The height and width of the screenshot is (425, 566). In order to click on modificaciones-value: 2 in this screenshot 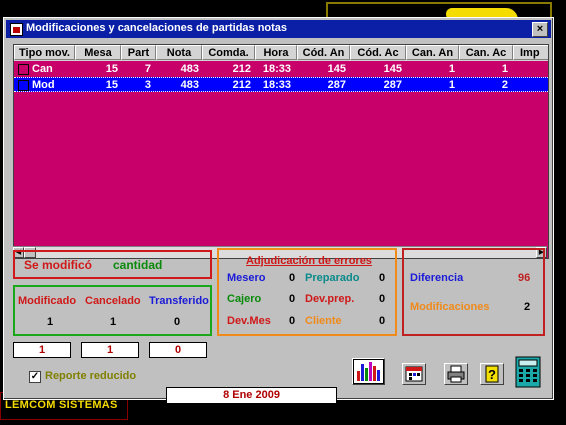, I will do `click(527, 307)`.